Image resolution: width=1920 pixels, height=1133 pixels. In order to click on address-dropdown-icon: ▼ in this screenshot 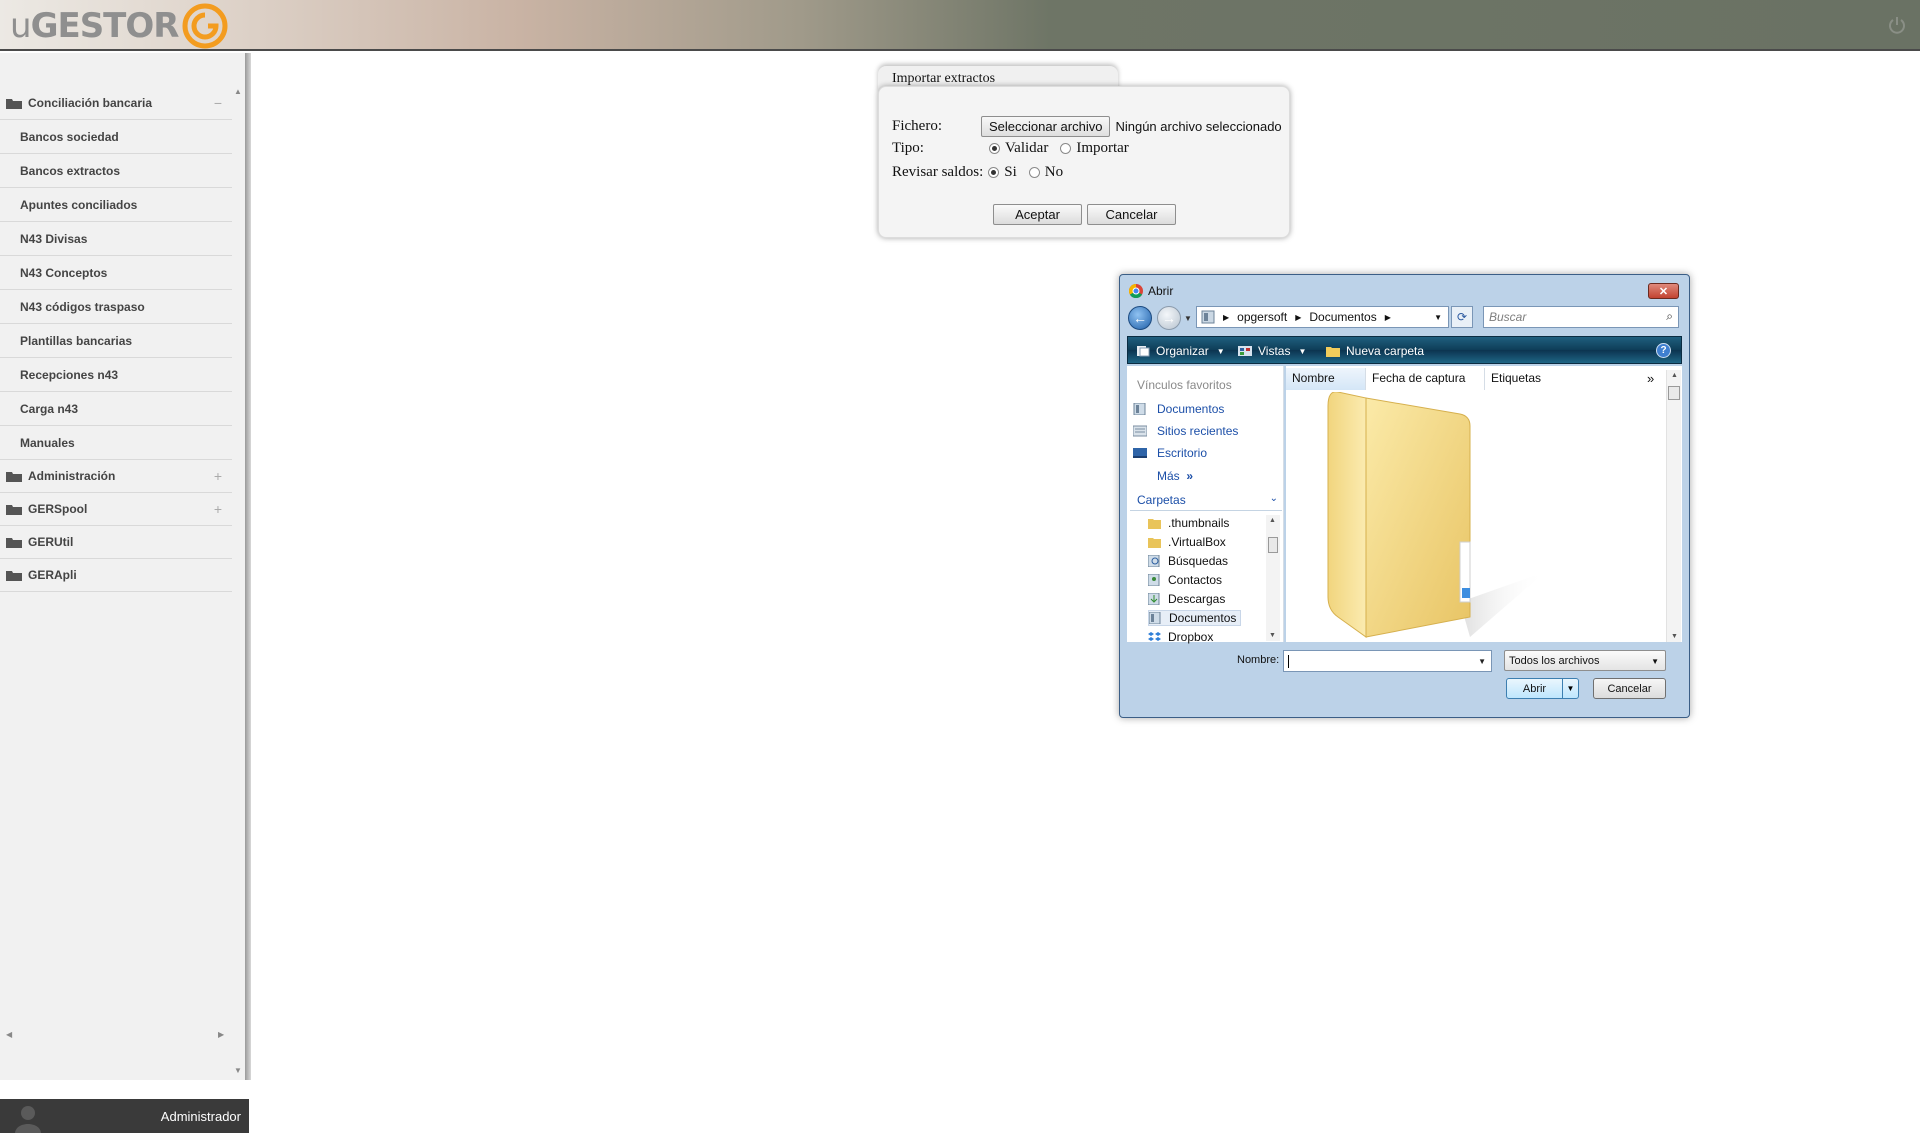, I will do `click(1438, 317)`.